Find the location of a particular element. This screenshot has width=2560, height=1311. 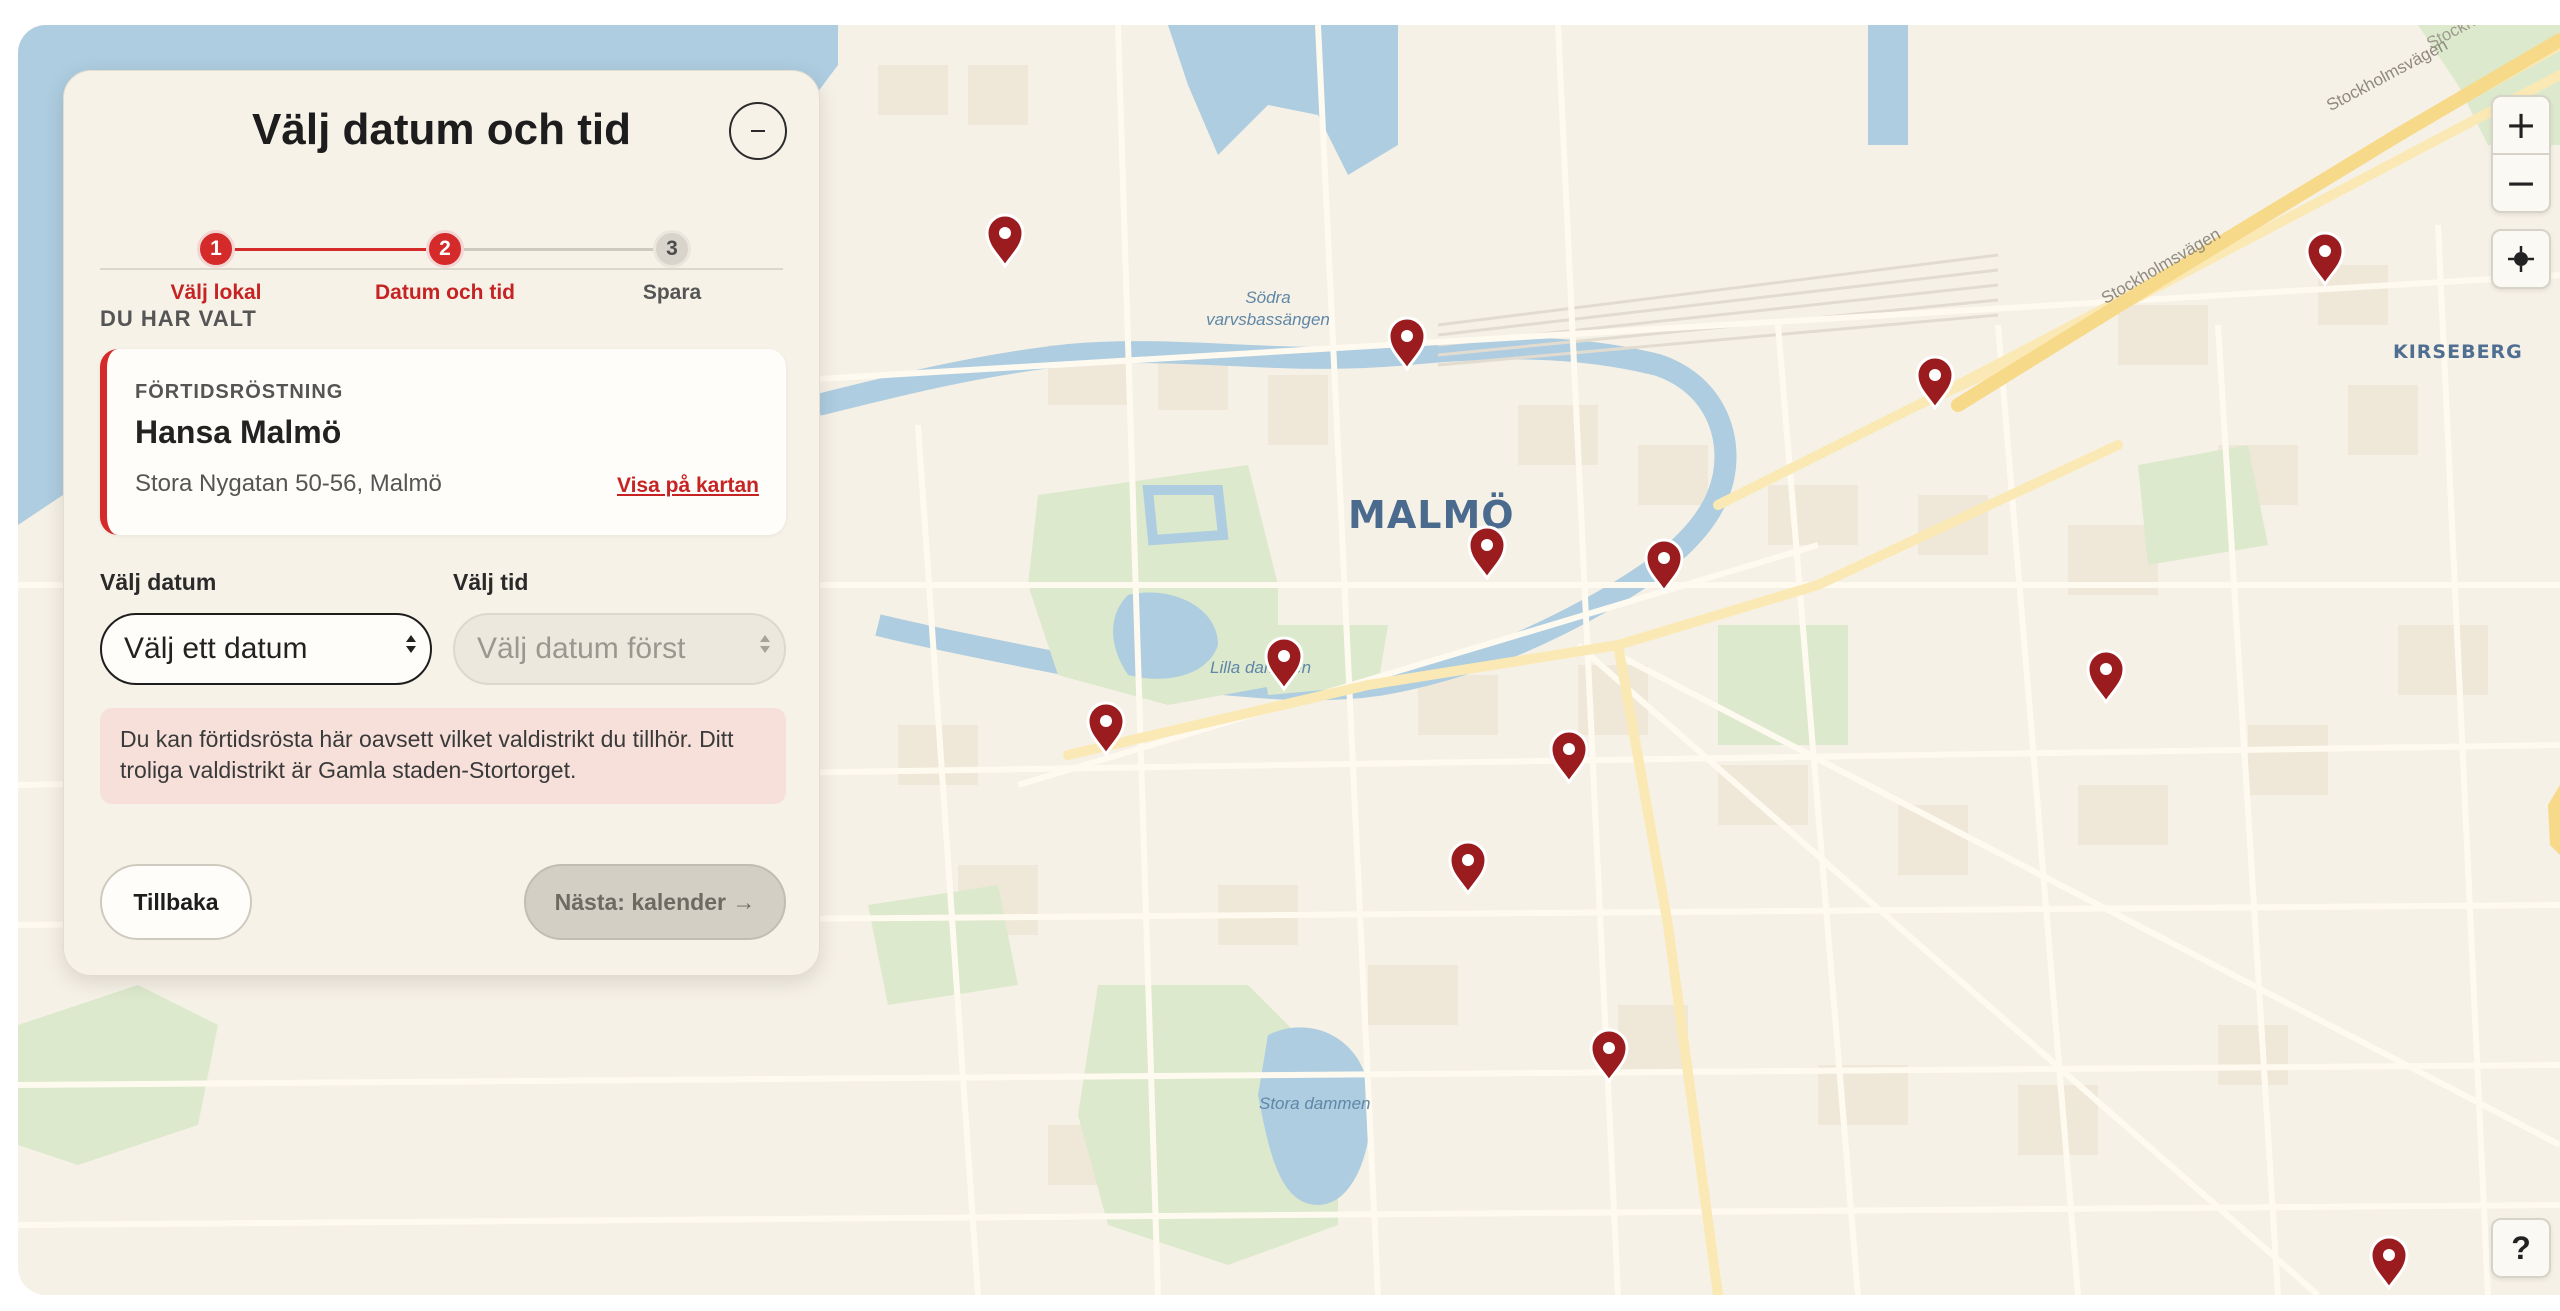

date-select: Välj ett datum is located at coordinates (266, 649).